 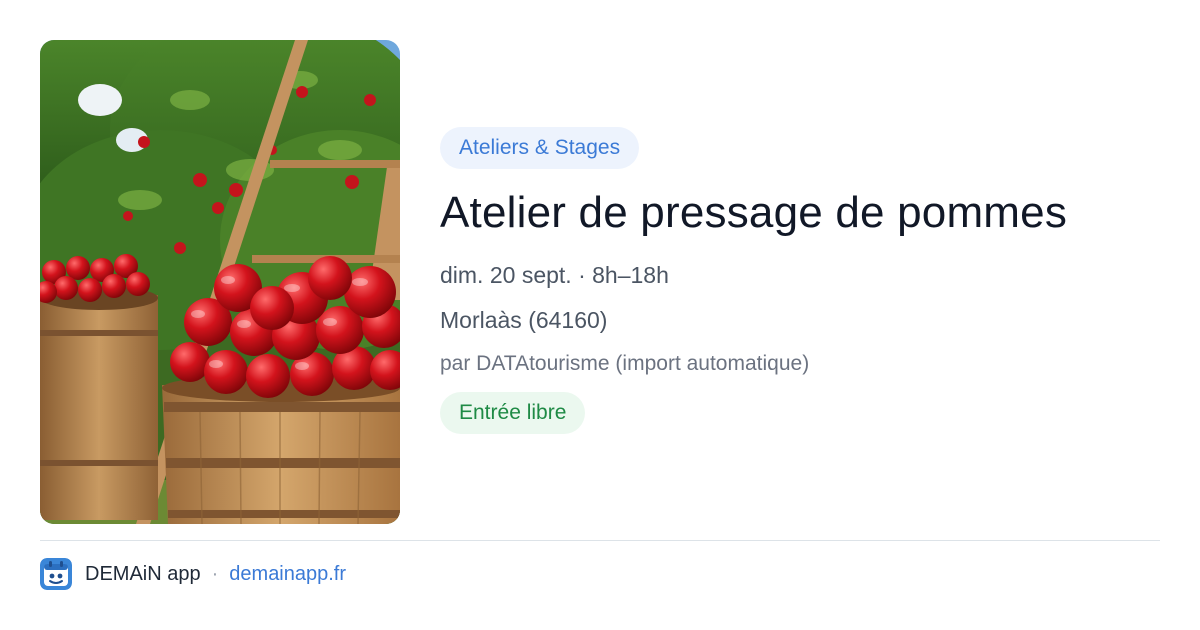 I want to click on footer: DEMAiN app · demainapp.fr, so click(x=193, y=574).